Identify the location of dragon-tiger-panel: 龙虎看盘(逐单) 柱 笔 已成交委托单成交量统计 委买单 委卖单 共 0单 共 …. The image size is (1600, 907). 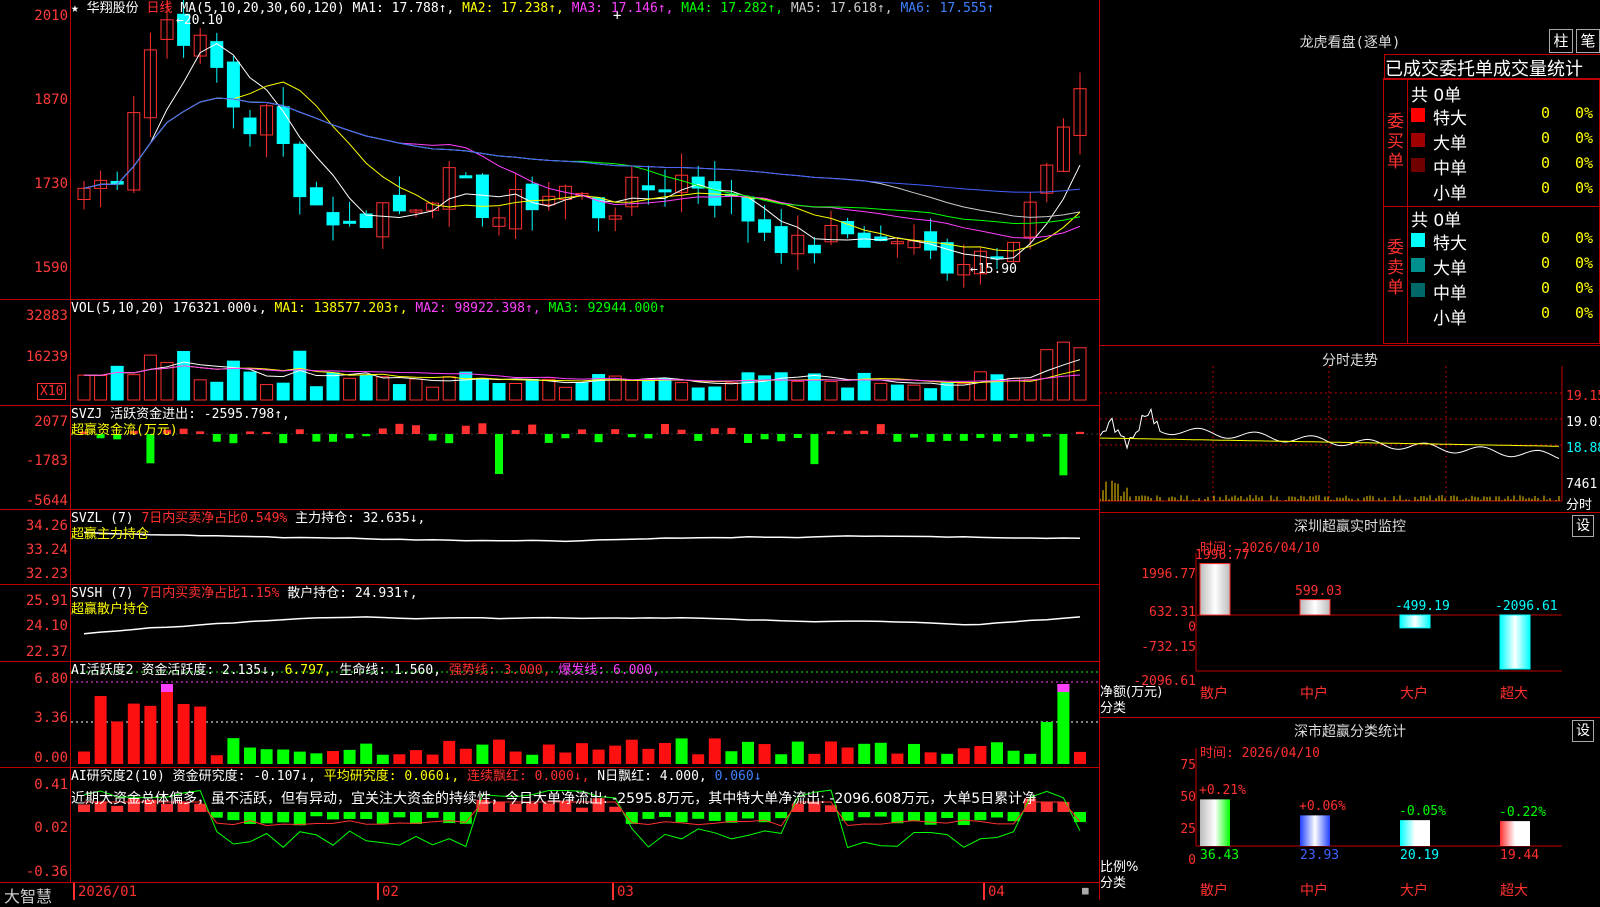
(1350, 172).